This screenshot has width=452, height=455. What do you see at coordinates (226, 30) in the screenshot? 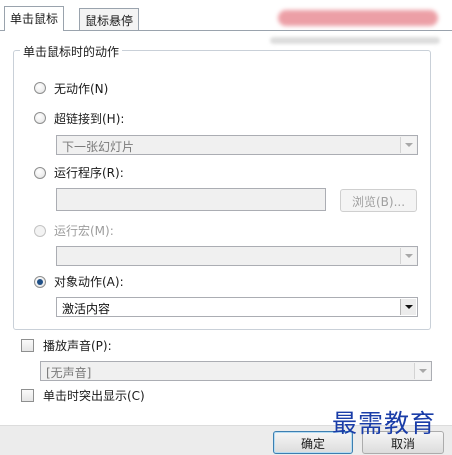
I see `tab-divider` at bounding box center [226, 30].